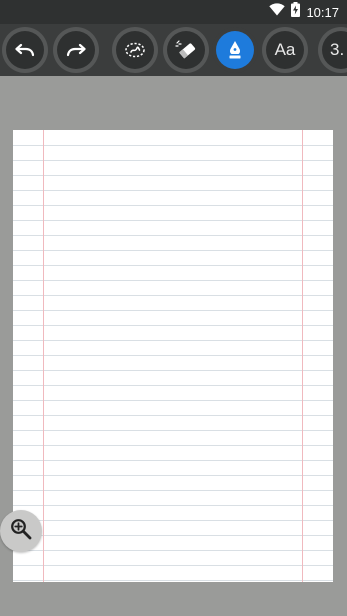  I want to click on redo-button, so click(76, 50).